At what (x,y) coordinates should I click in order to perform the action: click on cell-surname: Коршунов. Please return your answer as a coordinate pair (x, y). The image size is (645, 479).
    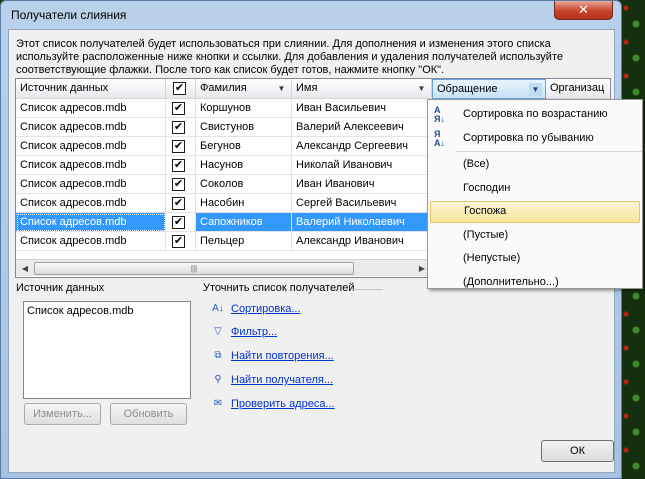
    Looking at the image, I should click on (244, 108).